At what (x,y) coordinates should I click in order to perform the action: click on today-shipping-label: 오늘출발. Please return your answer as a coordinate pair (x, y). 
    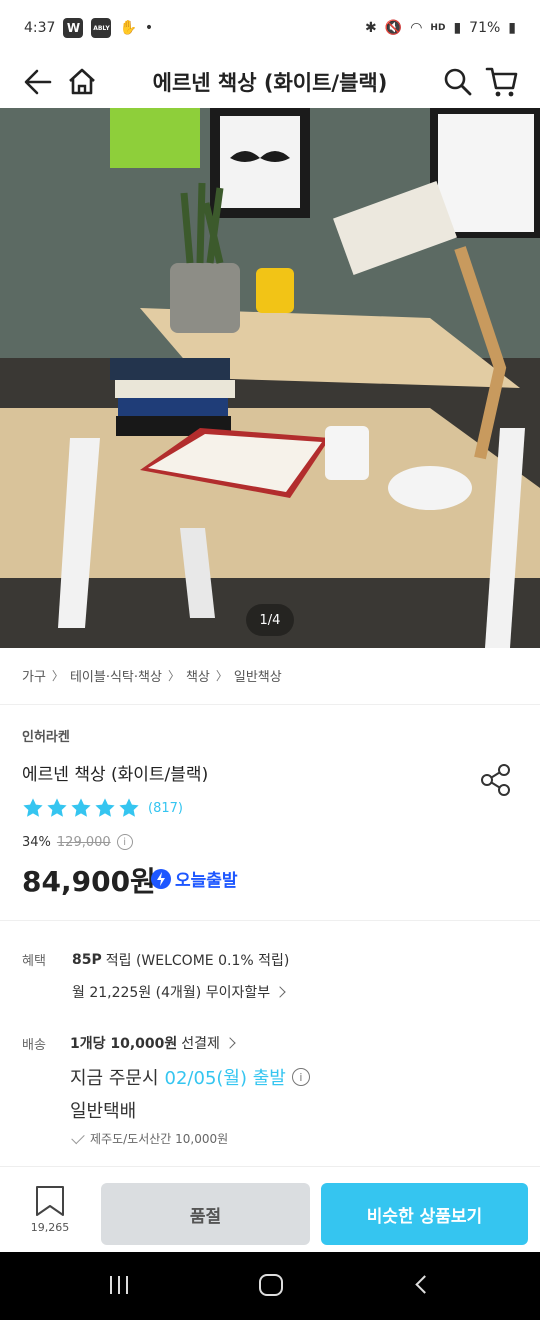
    Looking at the image, I should click on (206, 881).